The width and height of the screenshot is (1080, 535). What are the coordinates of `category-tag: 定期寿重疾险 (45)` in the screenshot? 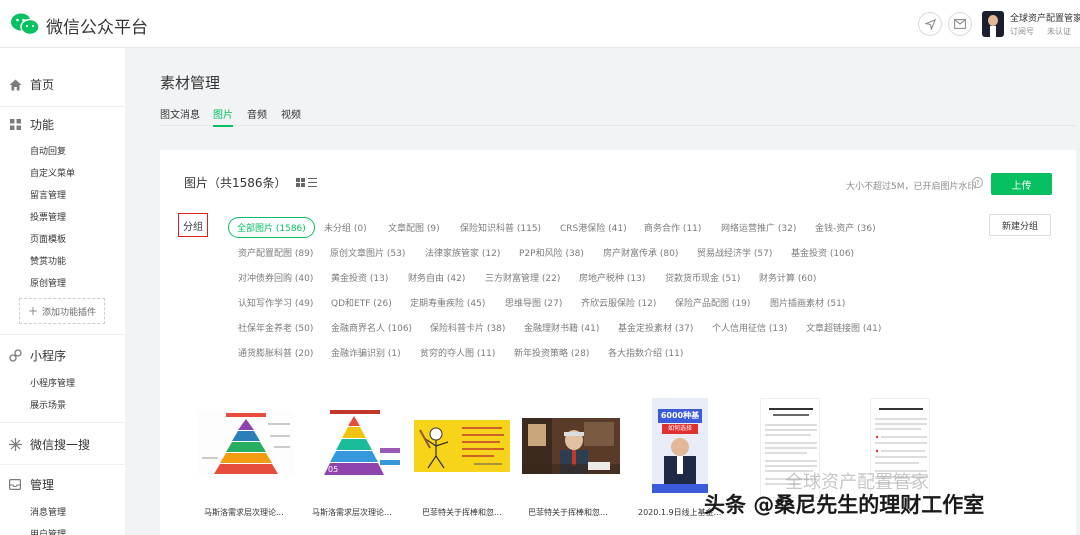 It's located at (447, 302).